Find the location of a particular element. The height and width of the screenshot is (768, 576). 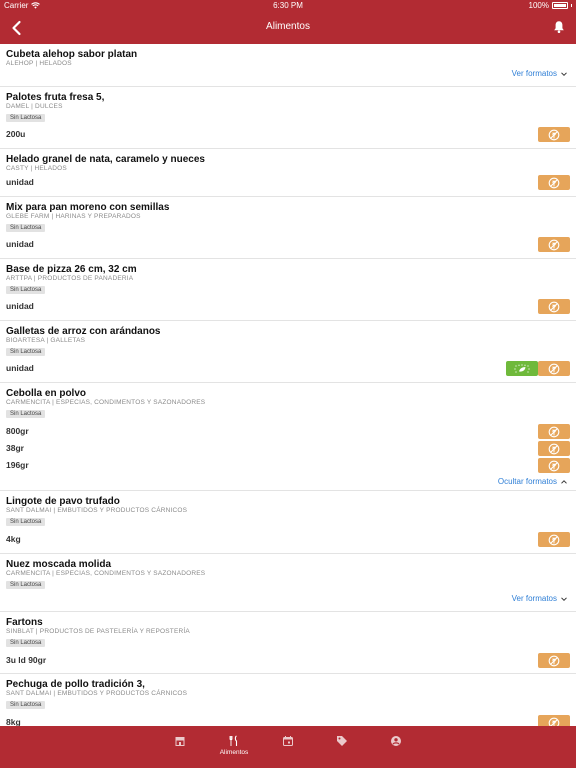

hide-formats-button: Ocultar formatos is located at coordinates (533, 481).